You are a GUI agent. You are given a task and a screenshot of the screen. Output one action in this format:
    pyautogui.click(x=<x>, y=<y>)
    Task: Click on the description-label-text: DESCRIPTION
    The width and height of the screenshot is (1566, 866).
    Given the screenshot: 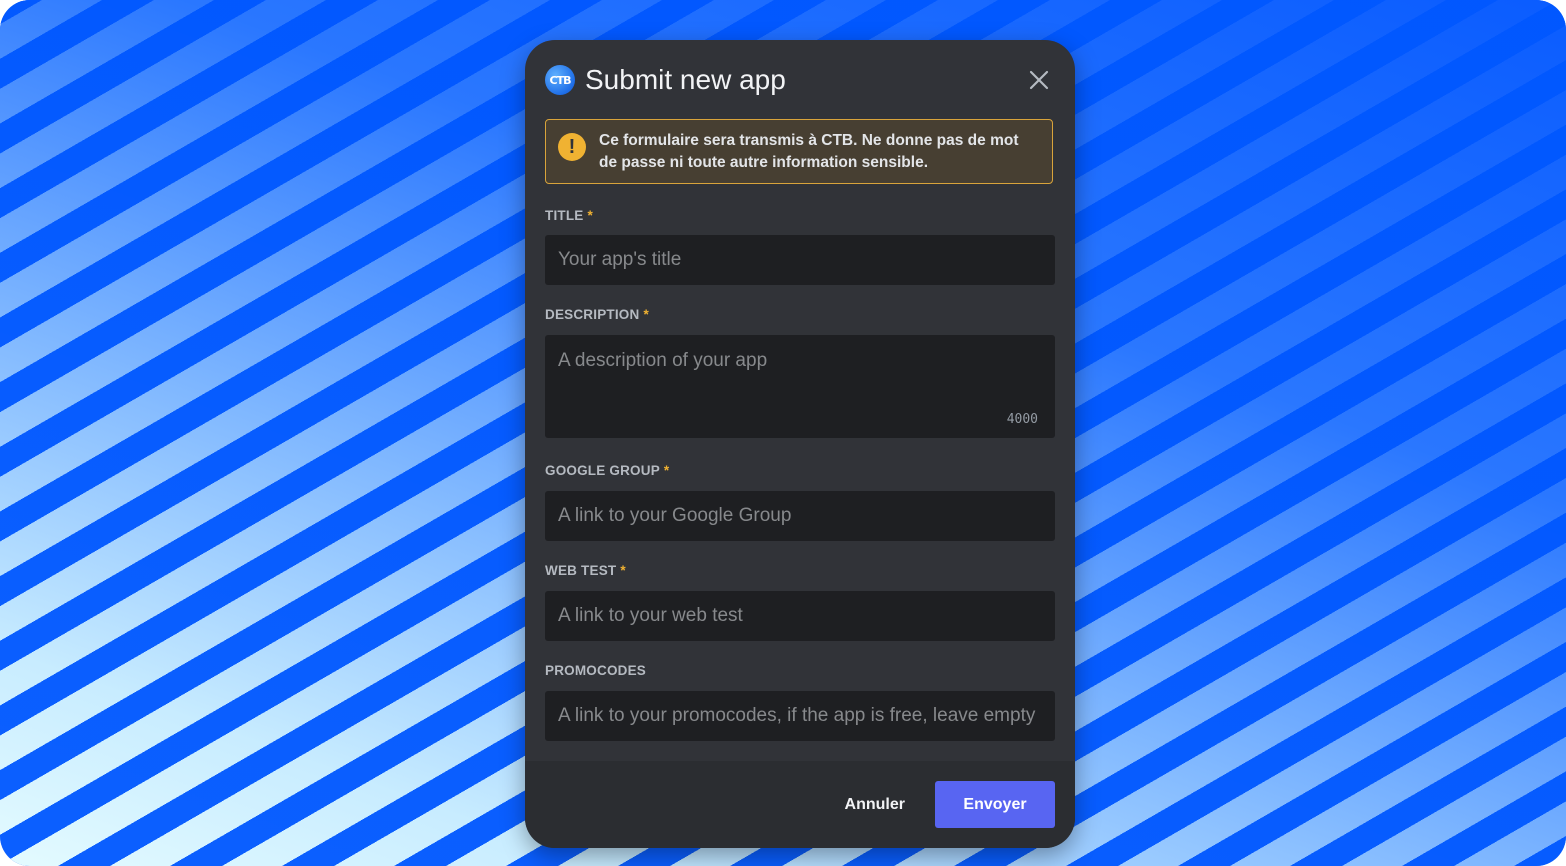 What is the action you would take?
    pyautogui.click(x=592, y=314)
    